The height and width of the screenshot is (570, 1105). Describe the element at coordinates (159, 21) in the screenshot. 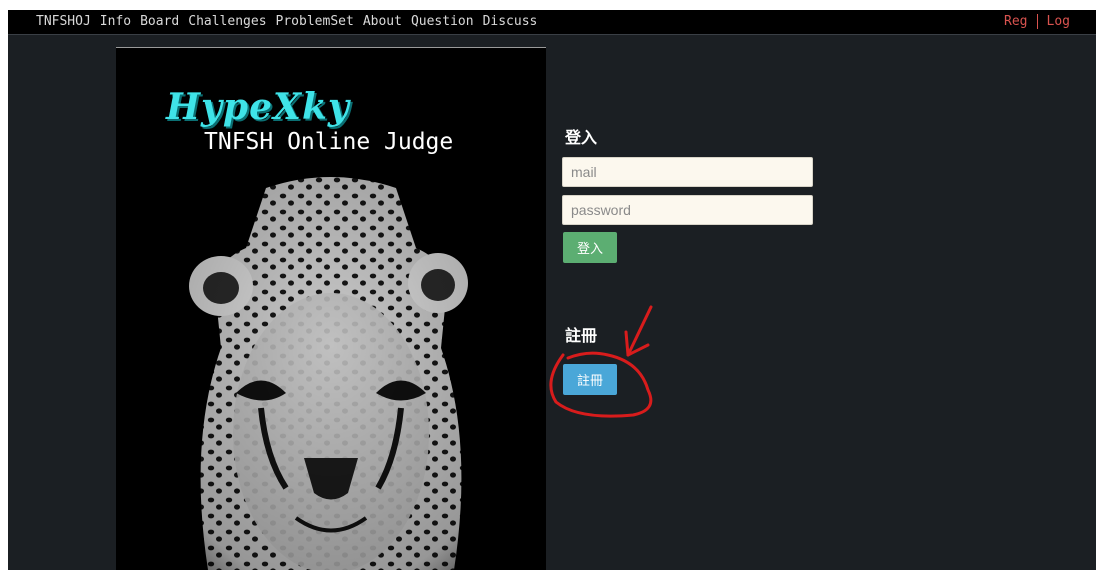

I see `nav-item-board: Board` at that location.